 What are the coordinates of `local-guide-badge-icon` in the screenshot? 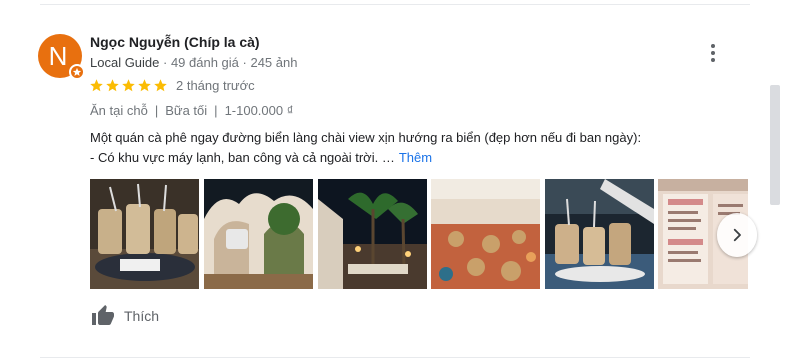 It's located at (77, 72).